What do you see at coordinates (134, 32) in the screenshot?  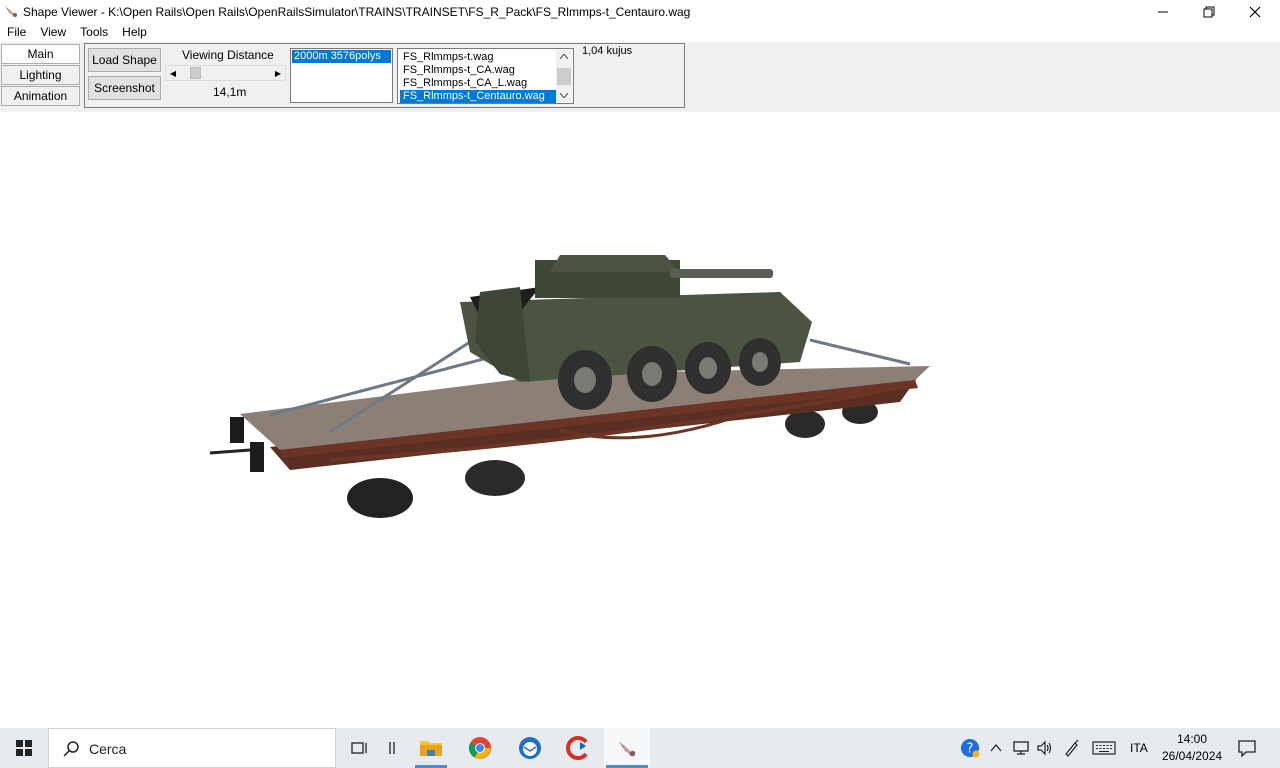 I see `menu-help: Help` at bounding box center [134, 32].